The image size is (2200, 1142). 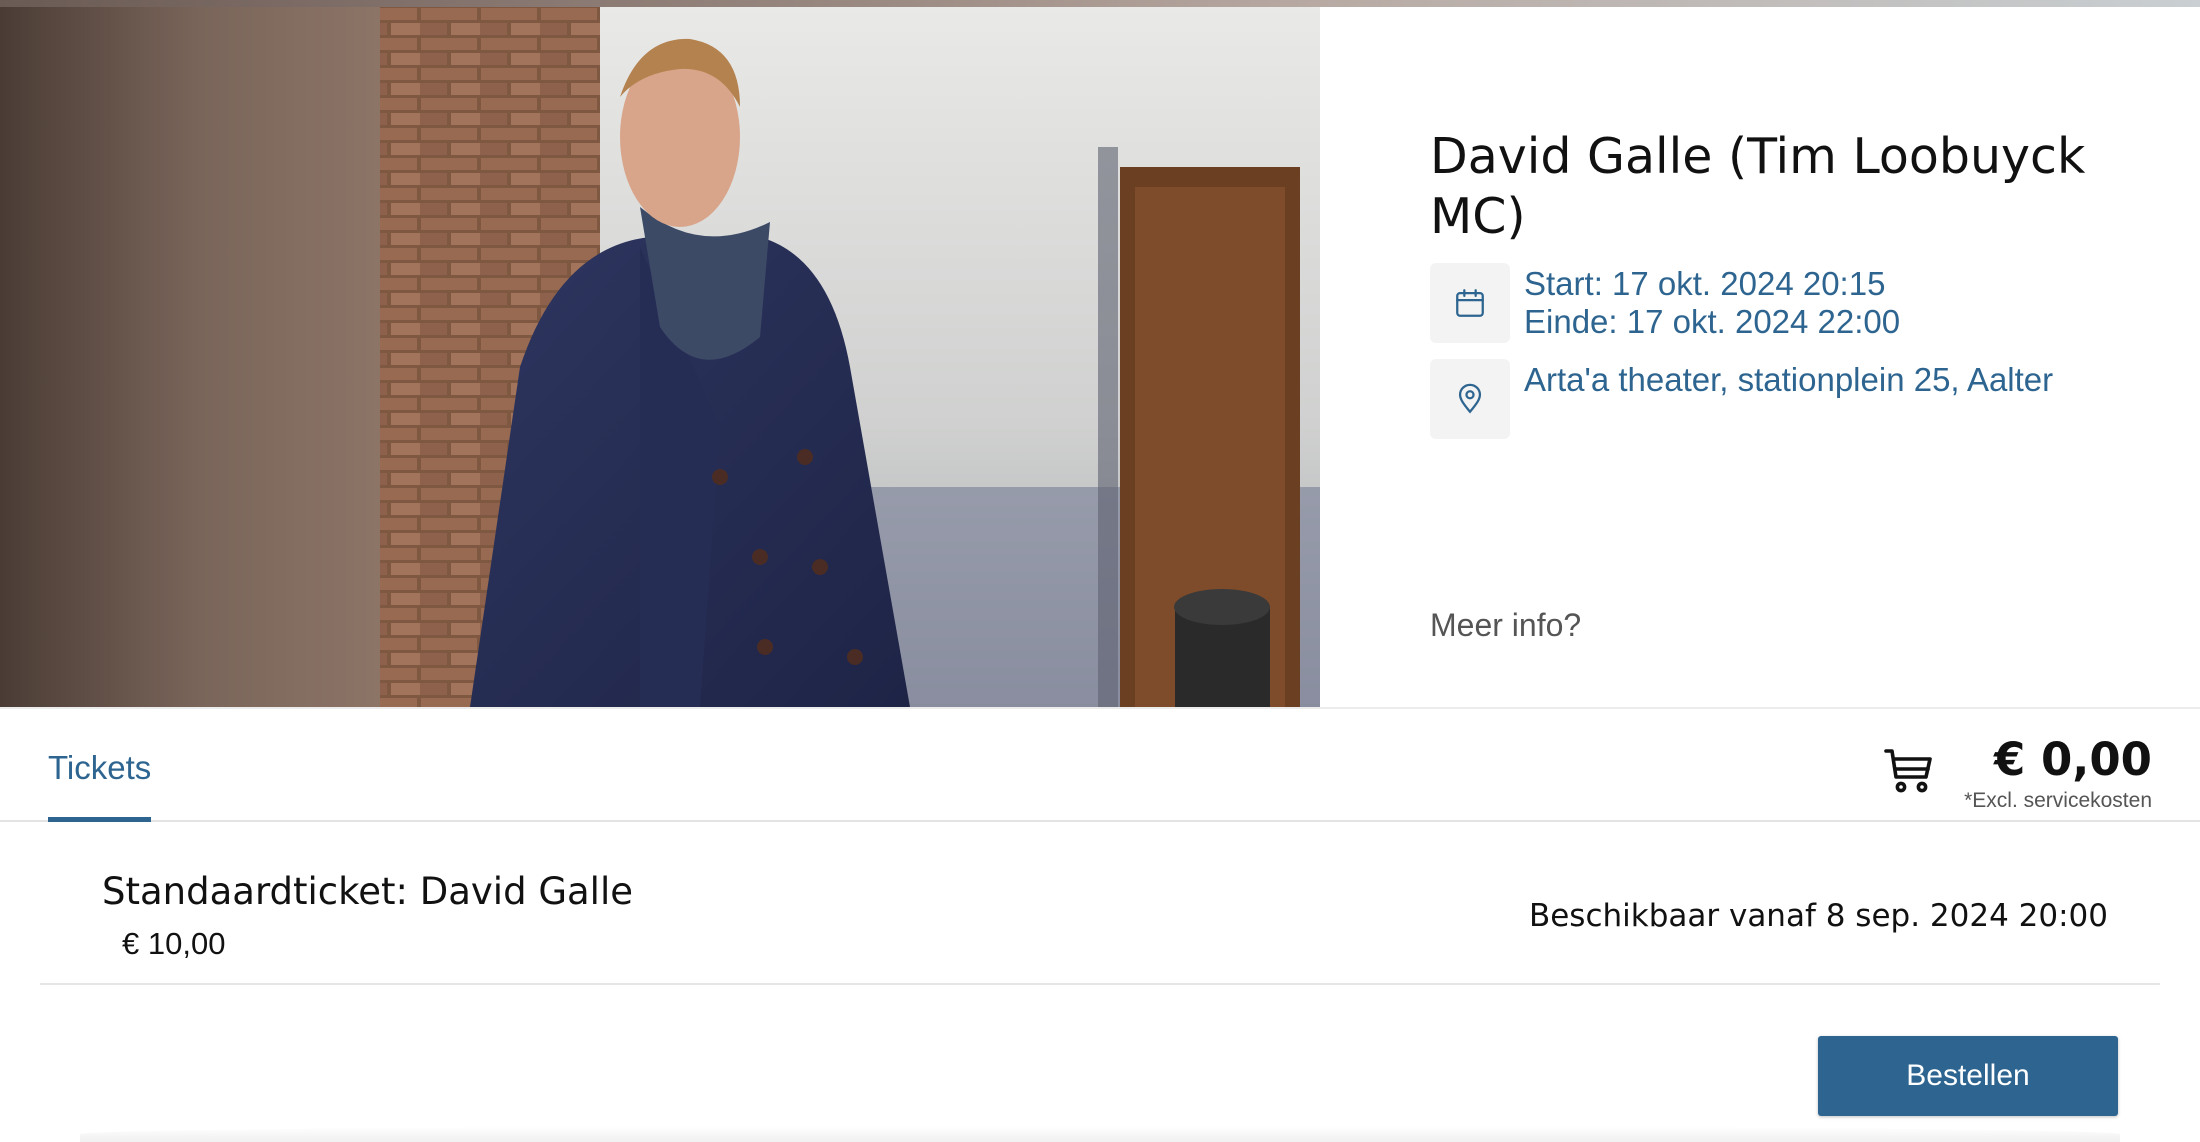 What do you see at coordinates (2058, 800) in the screenshot?
I see `service-cost-note: *Excl. servicekosten` at bounding box center [2058, 800].